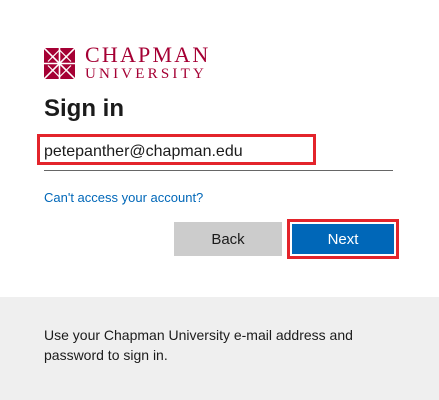 This screenshot has width=439, height=400. What do you see at coordinates (148, 54) in the screenshot?
I see `logo-line-chapman: CHAPMAN` at bounding box center [148, 54].